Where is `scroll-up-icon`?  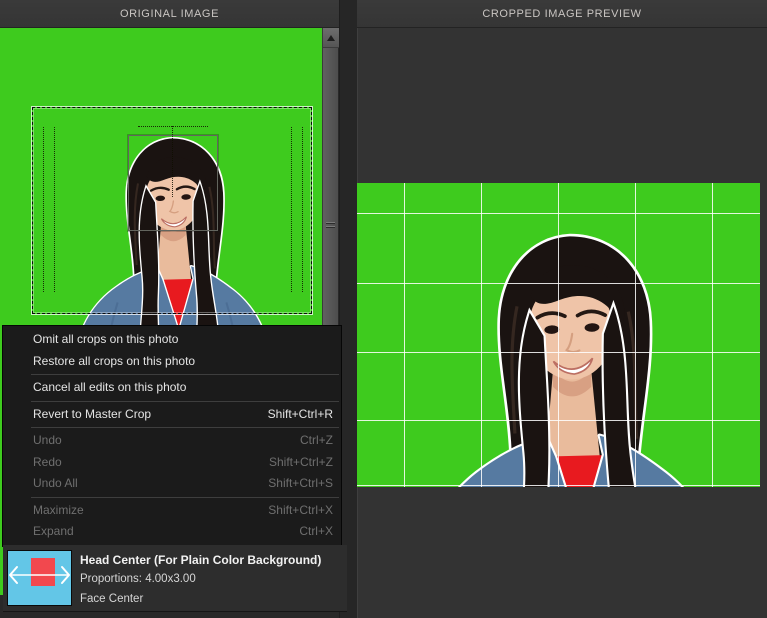 scroll-up-icon is located at coordinates (331, 37).